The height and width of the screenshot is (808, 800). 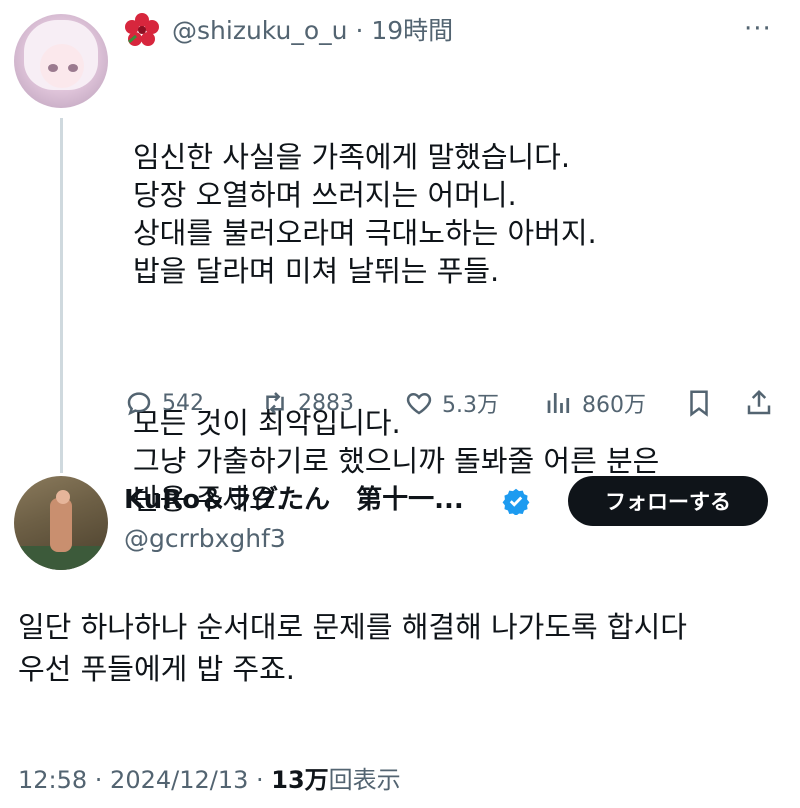 I want to click on bookmark-button, so click(x=699, y=403).